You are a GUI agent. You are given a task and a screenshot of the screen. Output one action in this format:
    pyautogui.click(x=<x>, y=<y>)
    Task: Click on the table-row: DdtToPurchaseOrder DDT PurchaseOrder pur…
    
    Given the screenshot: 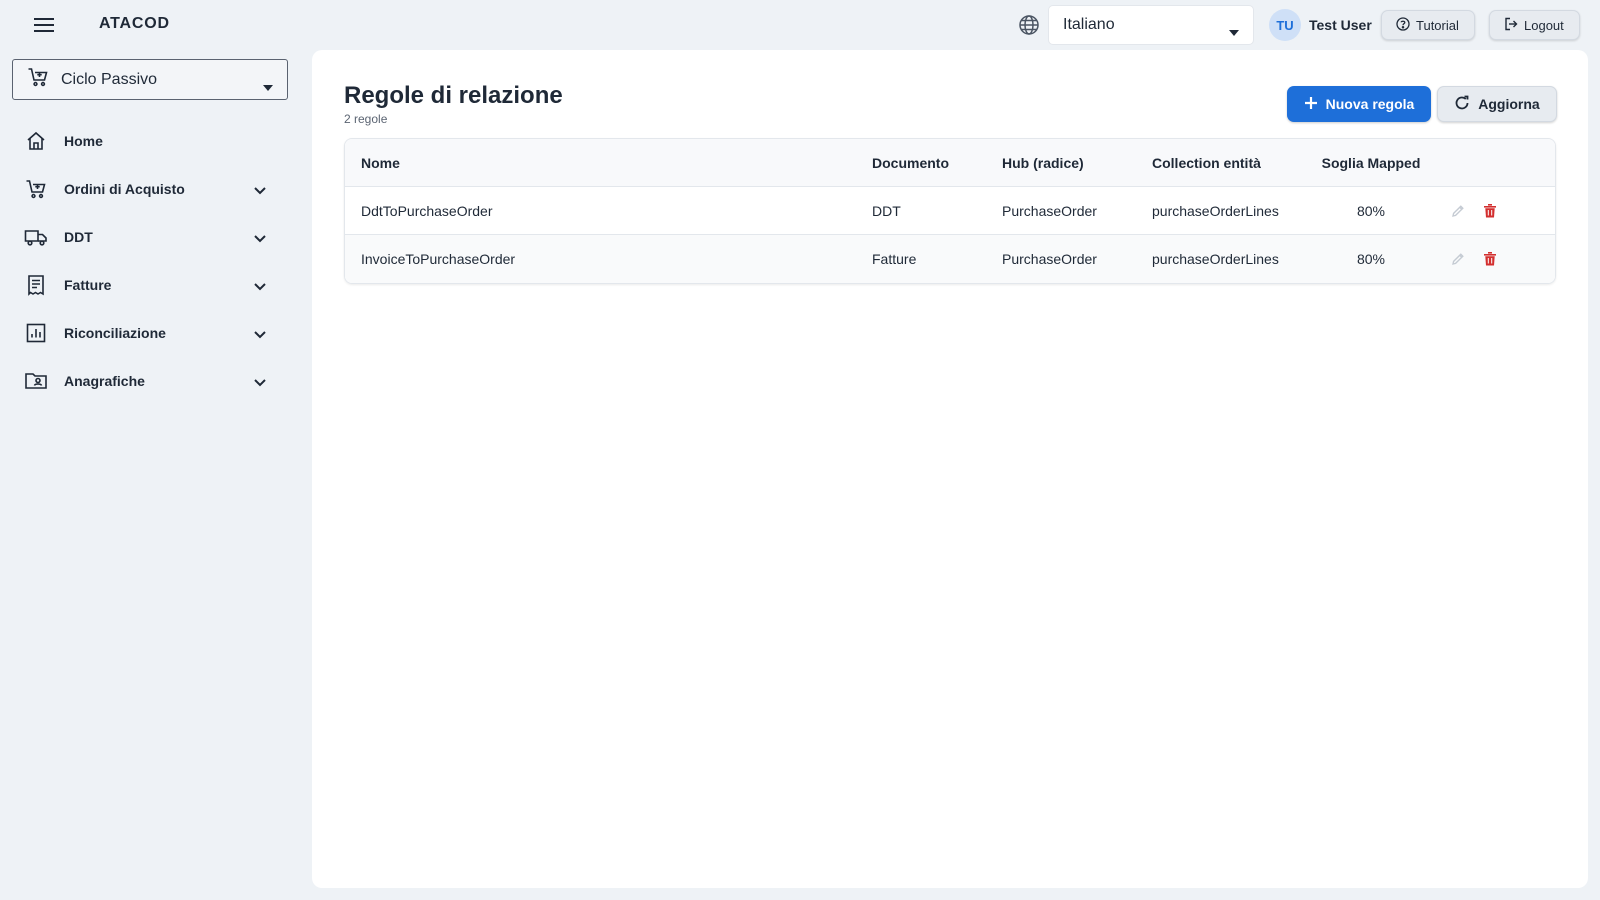 What is the action you would take?
    pyautogui.click(x=950, y=211)
    